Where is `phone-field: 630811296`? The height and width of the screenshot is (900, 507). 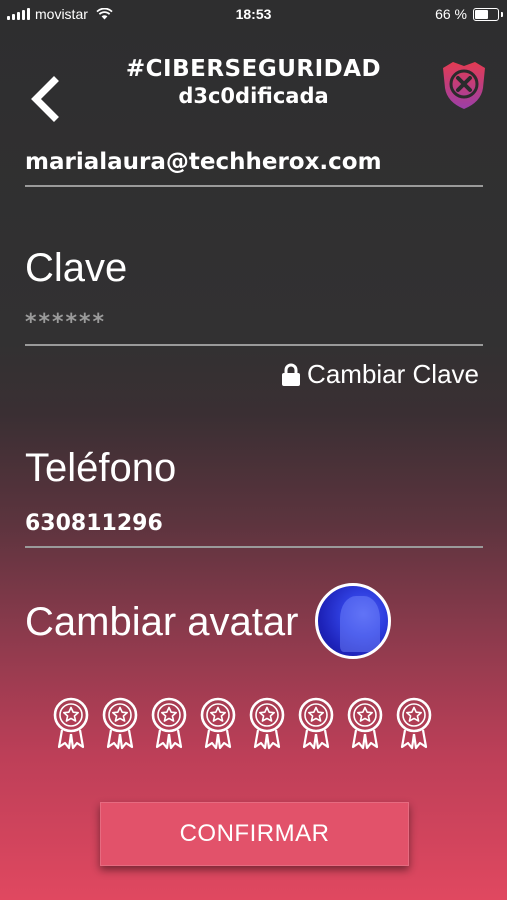 phone-field: 630811296 is located at coordinates (94, 523).